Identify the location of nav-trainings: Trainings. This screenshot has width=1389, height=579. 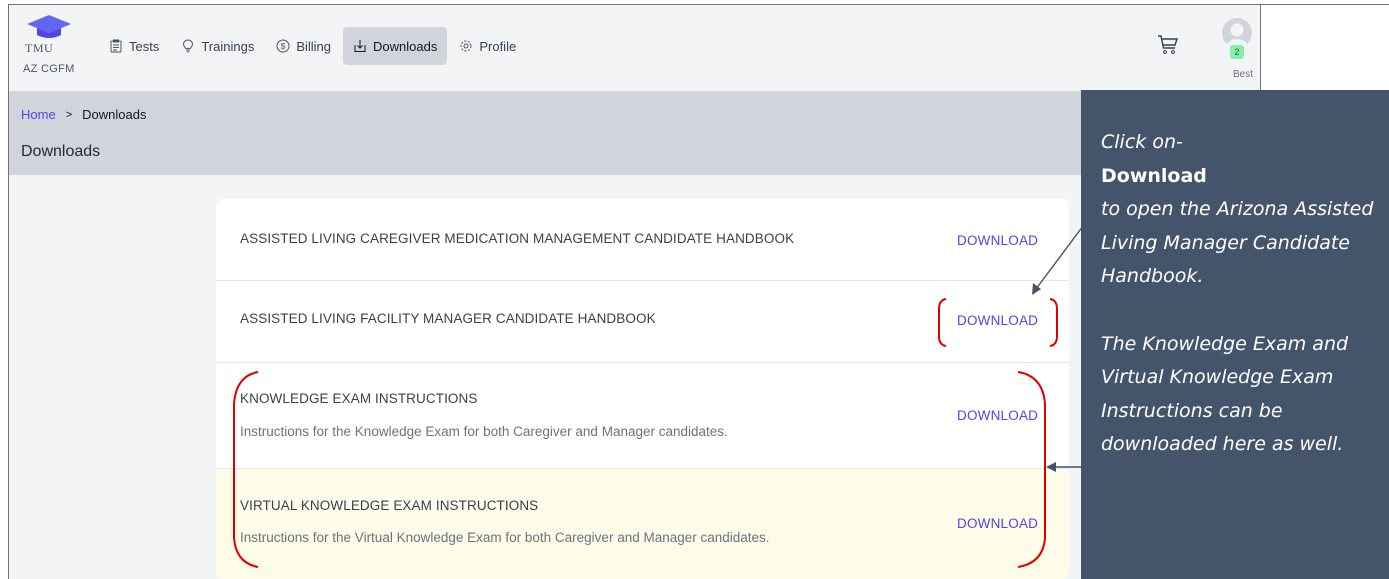
(217, 46).